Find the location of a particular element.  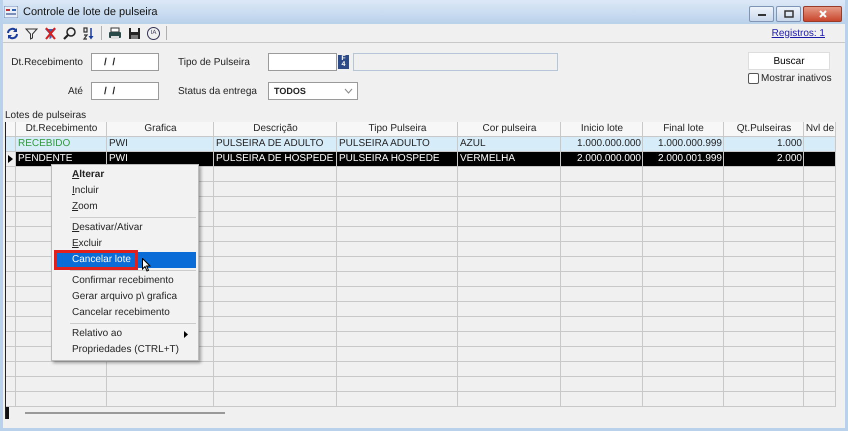

table-cell: 1.000.000.999 is located at coordinates (690, 143).